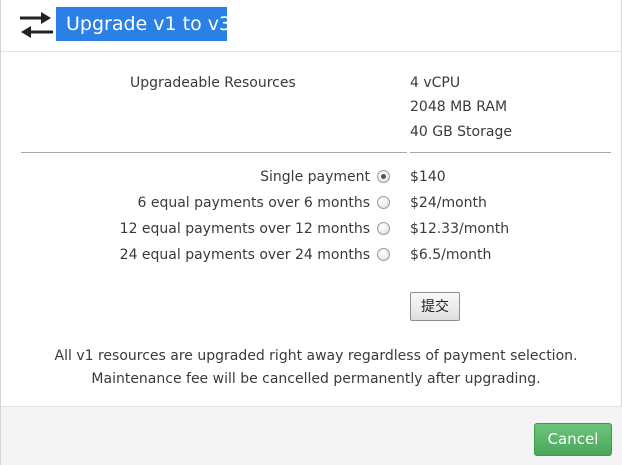 Image resolution: width=622 pixels, height=465 pixels. I want to click on resource-storage: 40 GB Storage, so click(461, 132).